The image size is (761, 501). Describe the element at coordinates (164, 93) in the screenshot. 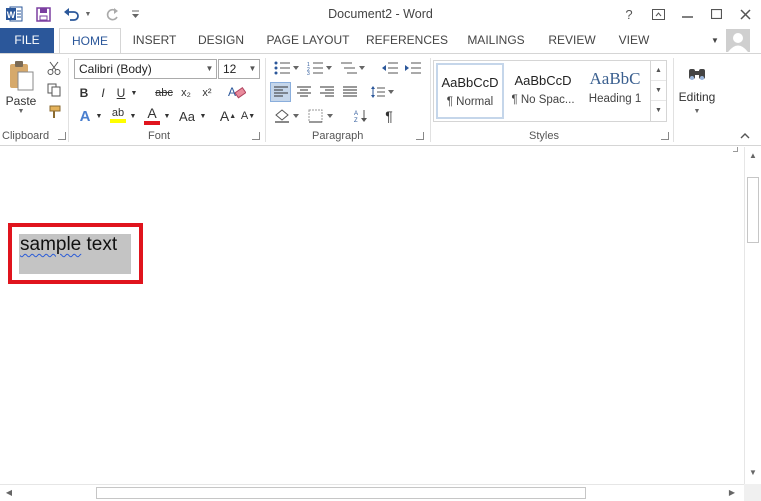

I see `strikethrough-button: abc` at that location.